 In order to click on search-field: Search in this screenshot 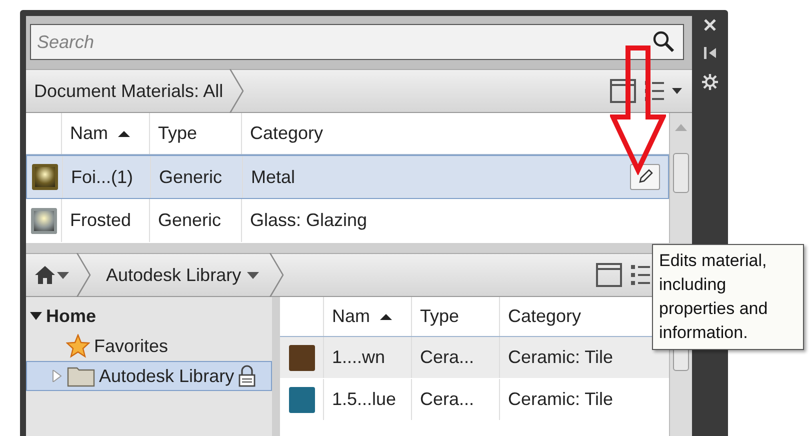, I will do `click(357, 42)`.